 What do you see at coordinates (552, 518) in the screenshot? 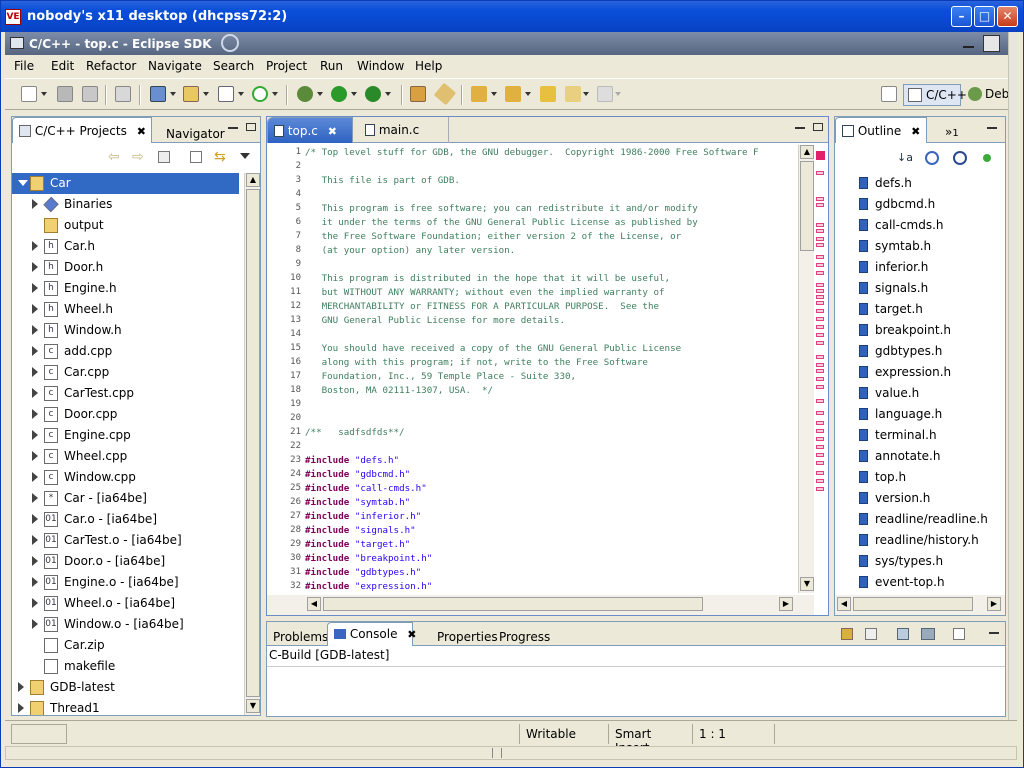
I see `code-line: #include "inferior.h"` at bounding box center [552, 518].